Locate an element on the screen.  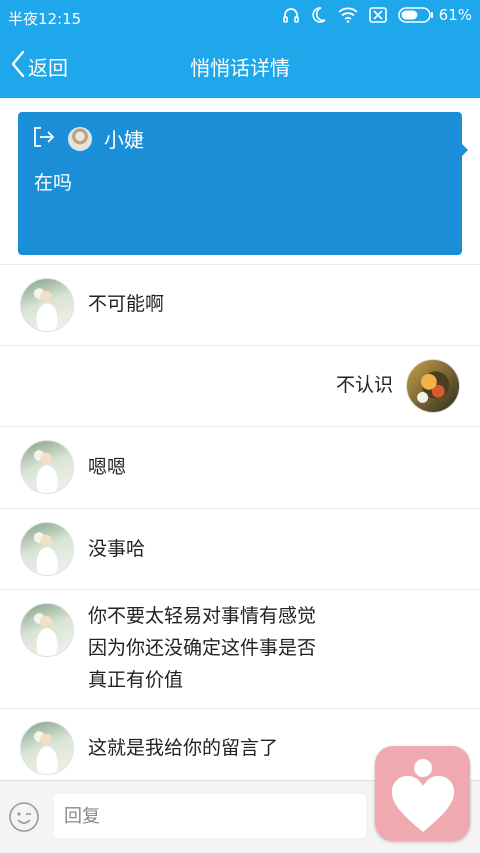
reply-arrow-icon is located at coordinates (44, 139).